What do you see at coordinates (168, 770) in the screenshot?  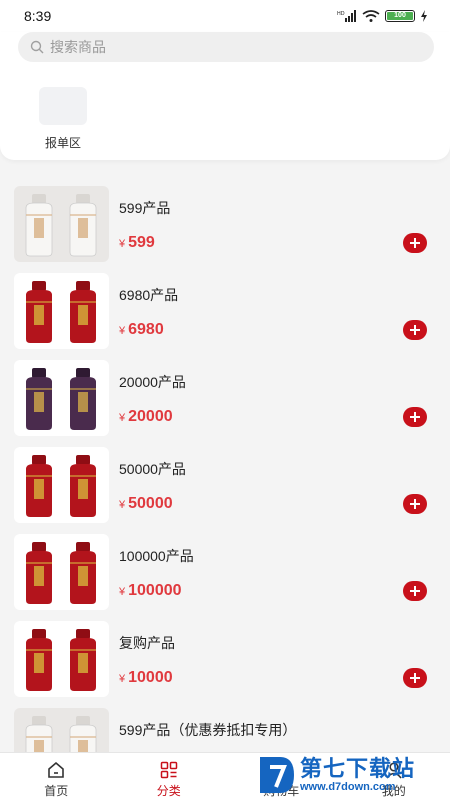 I see `category-icon` at bounding box center [168, 770].